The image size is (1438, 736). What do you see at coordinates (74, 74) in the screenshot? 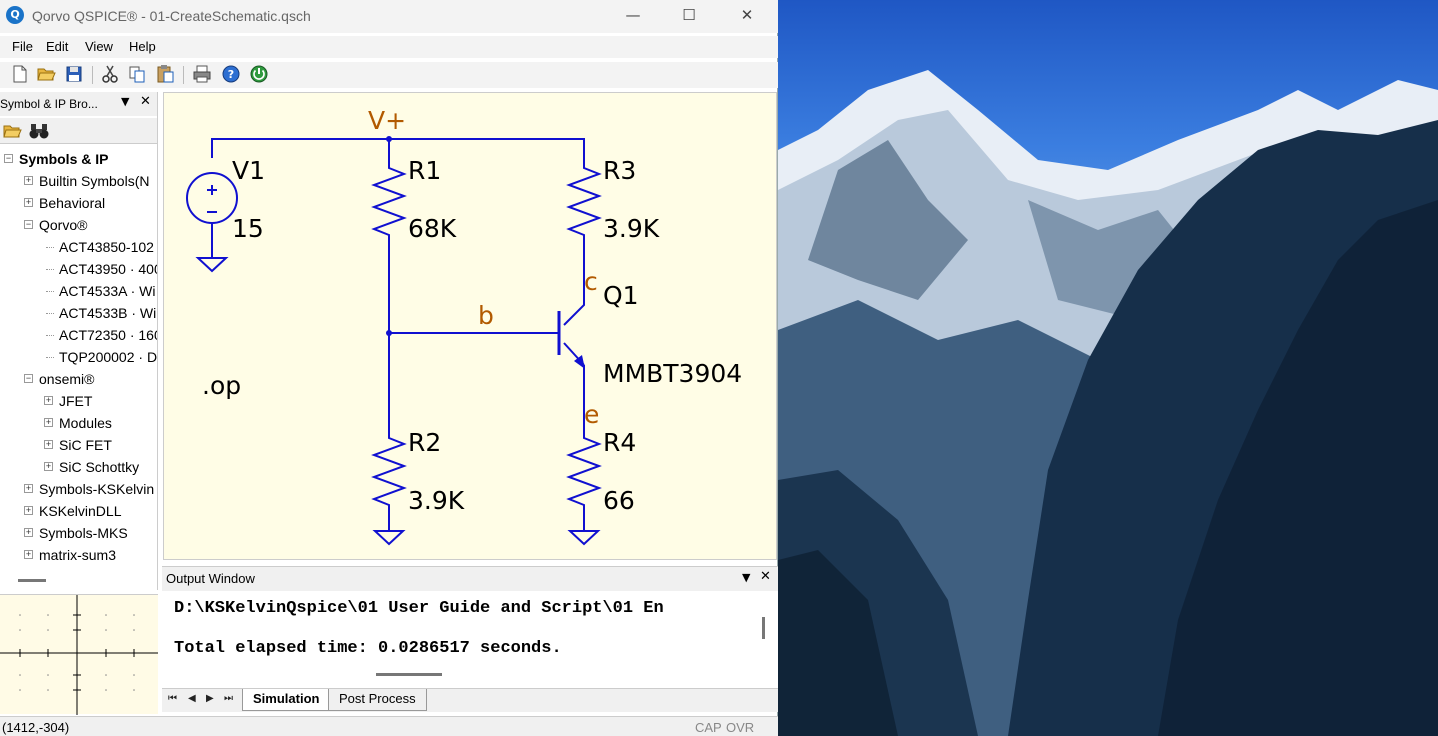
I see `save-icon` at bounding box center [74, 74].